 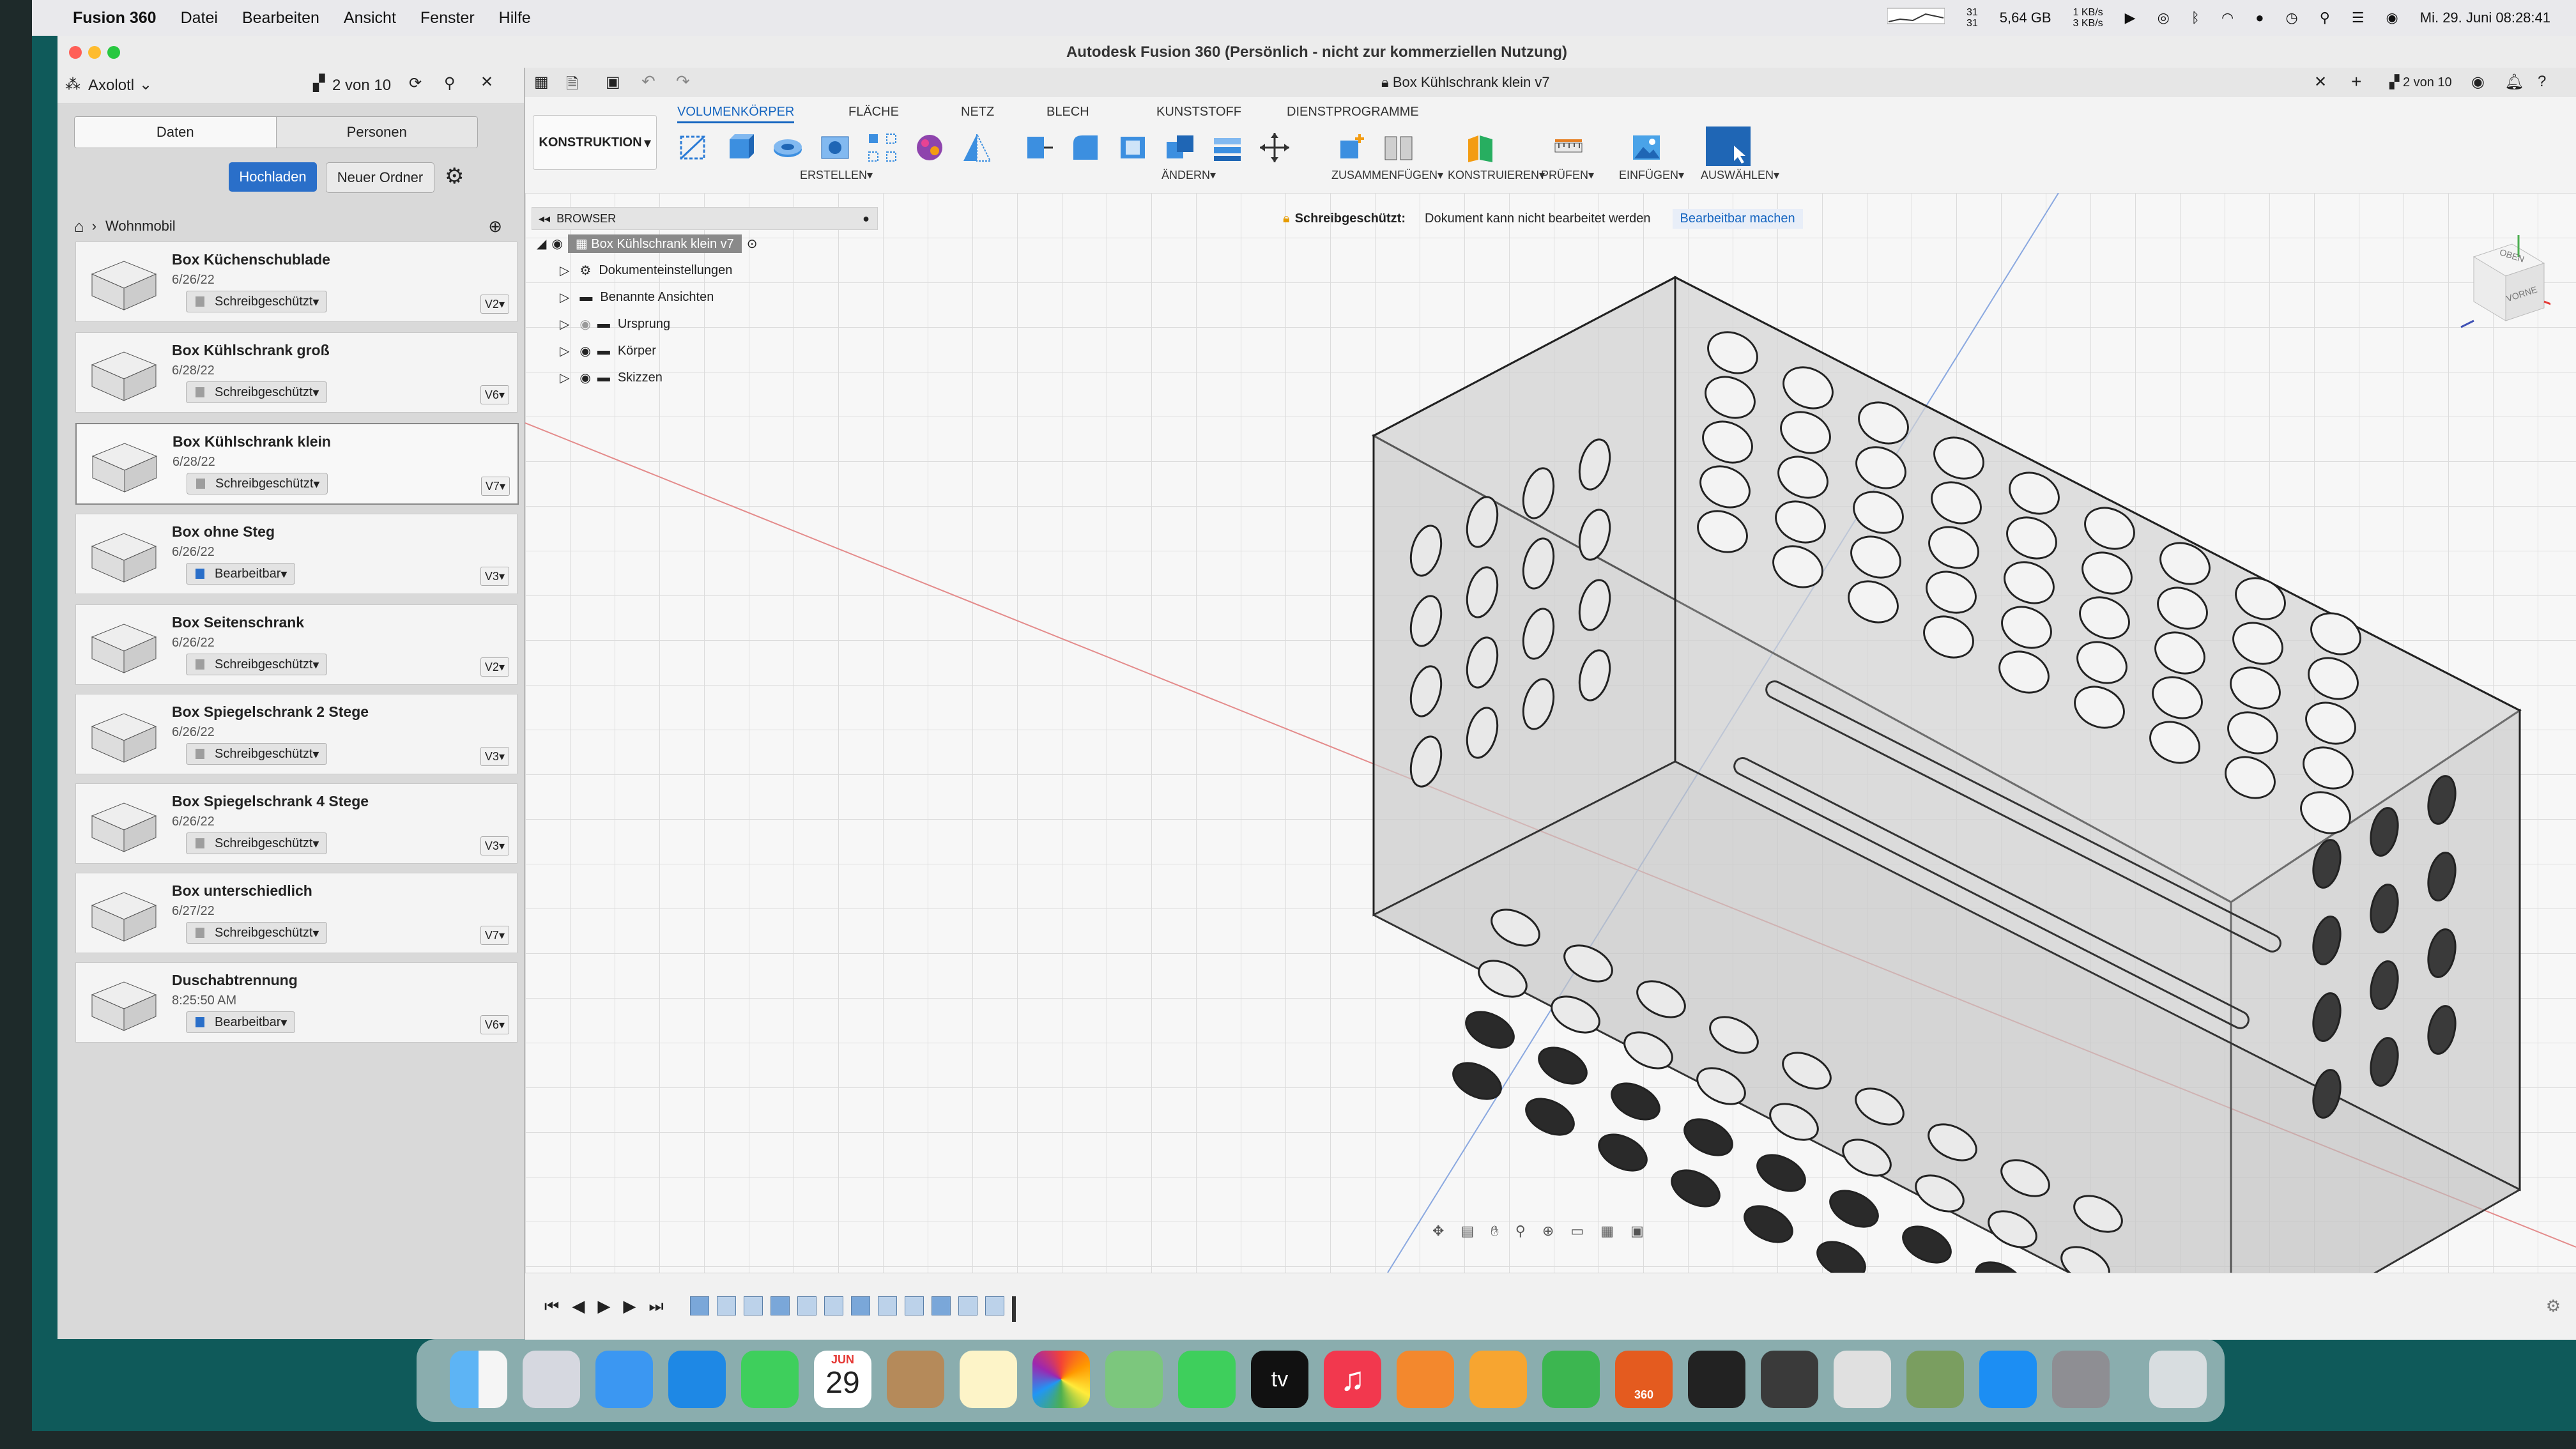 I want to click on redo-icon: ↷, so click(x=683, y=81).